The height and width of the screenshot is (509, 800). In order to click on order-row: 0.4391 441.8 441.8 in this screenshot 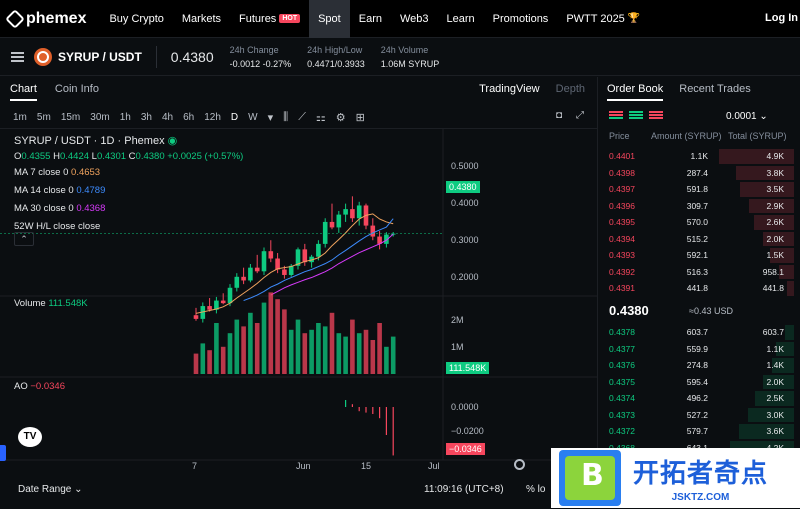, I will do `click(699, 288)`.